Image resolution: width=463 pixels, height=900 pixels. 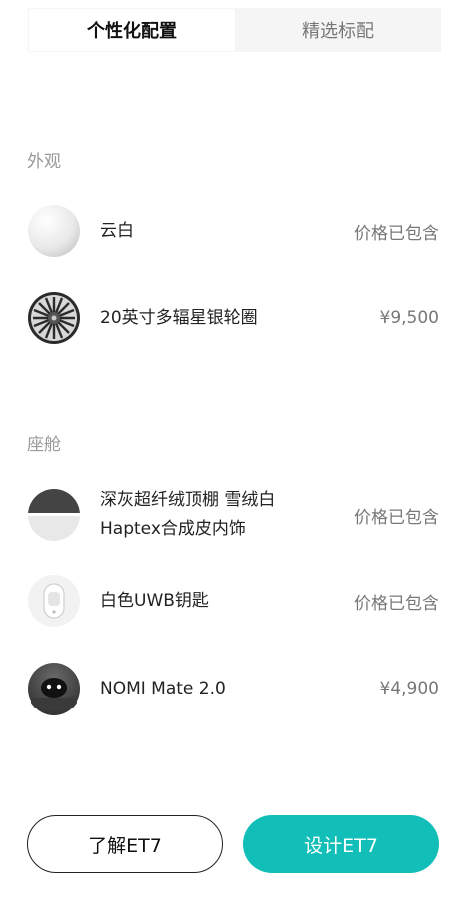 What do you see at coordinates (54, 231) in the screenshot?
I see `cloud-white-paint-swatch-icon` at bounding box center [54, 231].